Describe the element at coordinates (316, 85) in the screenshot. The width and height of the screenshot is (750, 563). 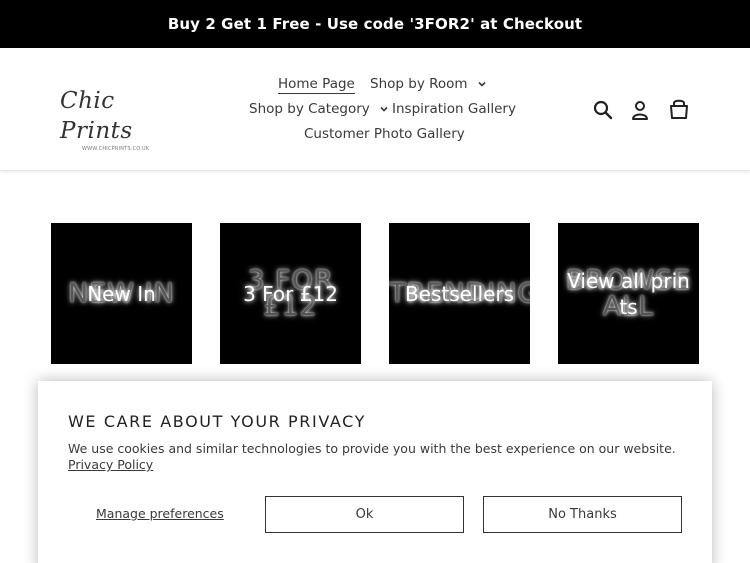
I see `nav-home-page: Home Page` at that location.